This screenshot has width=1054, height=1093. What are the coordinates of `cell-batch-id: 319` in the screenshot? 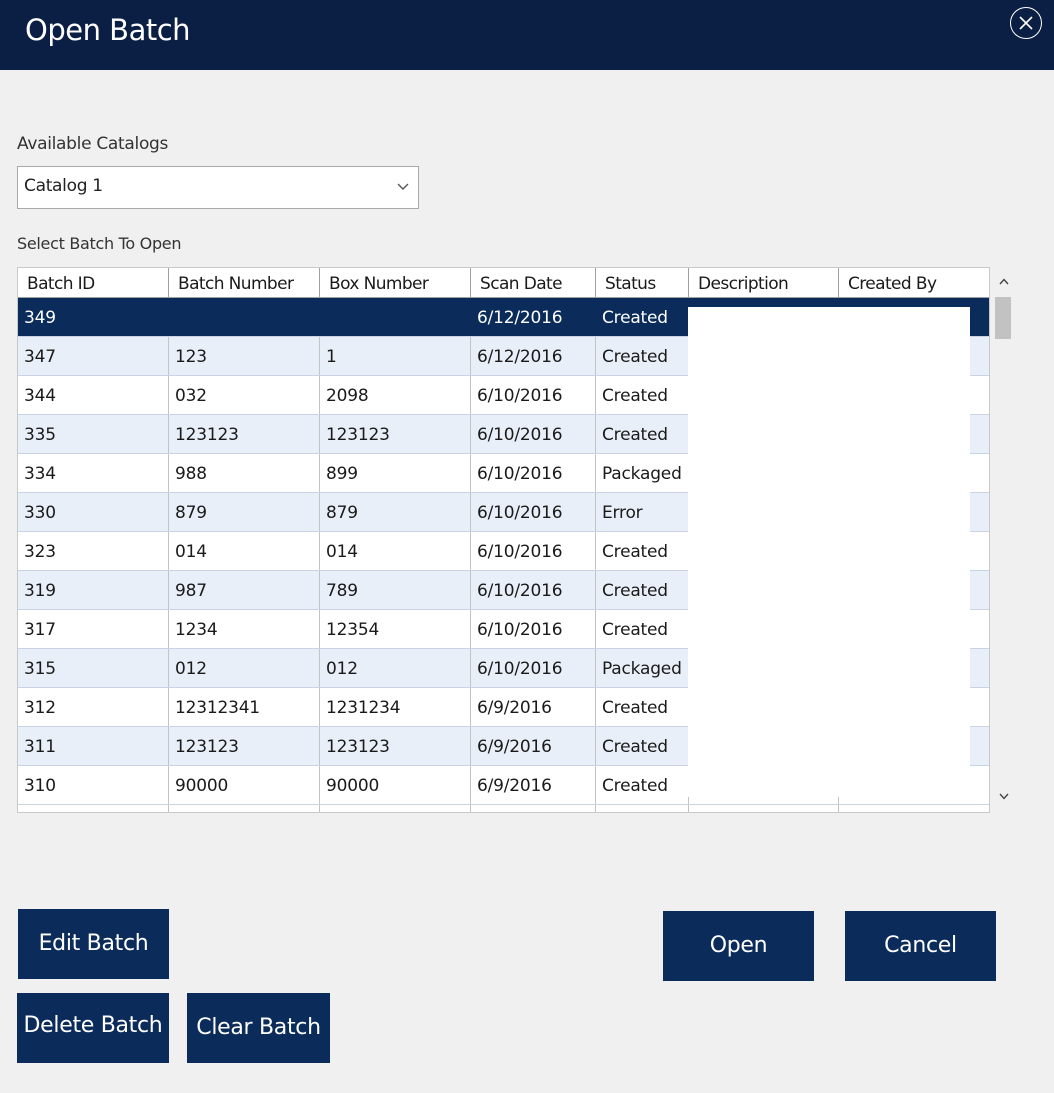 It's located at (93, 590).